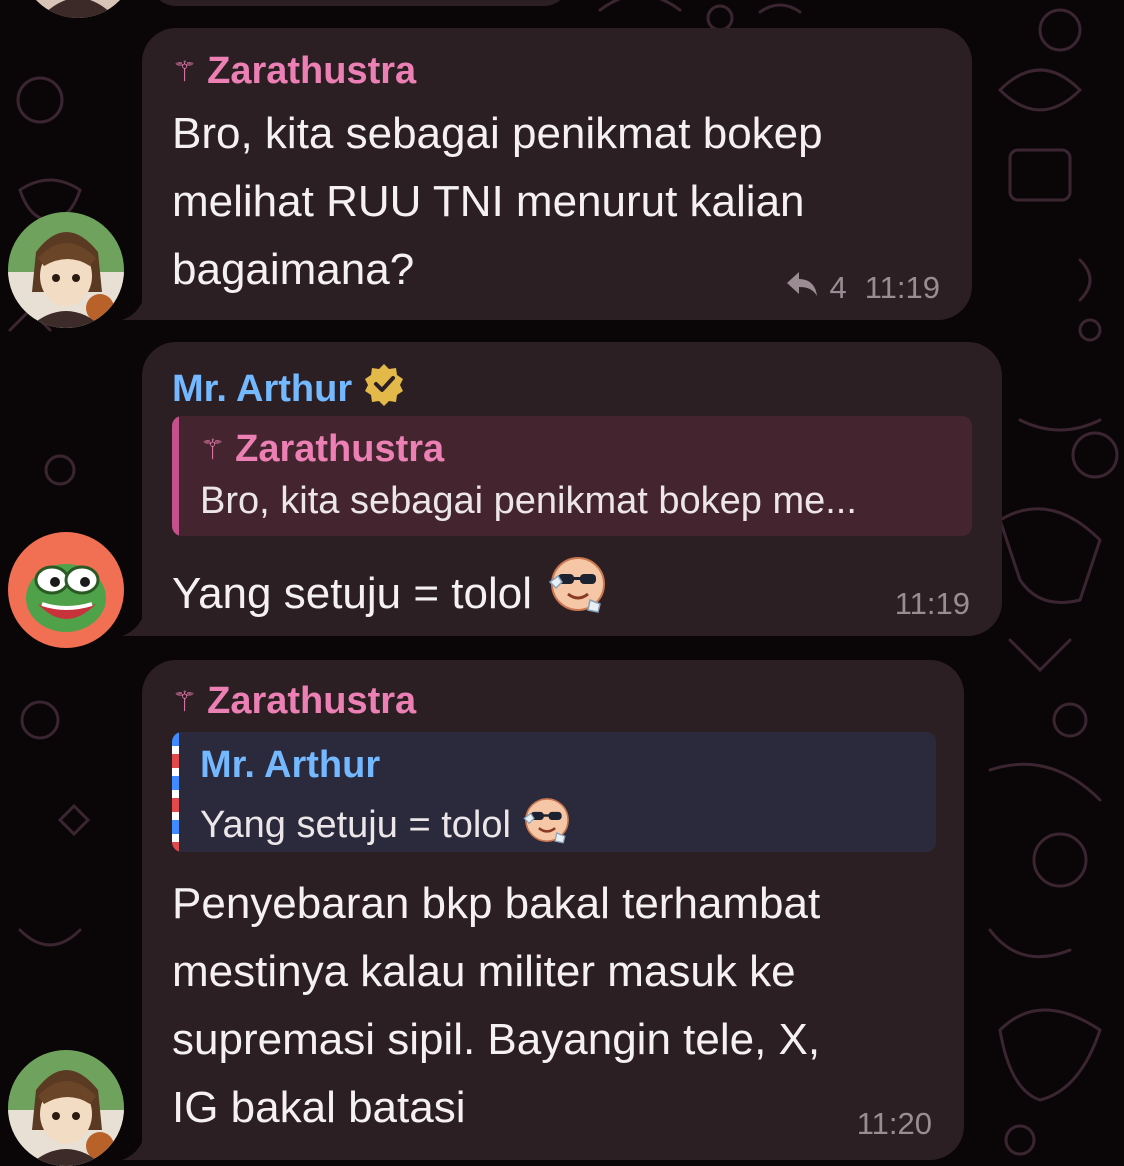  I want to click on message-time: 11:20, so click(894, 1123).